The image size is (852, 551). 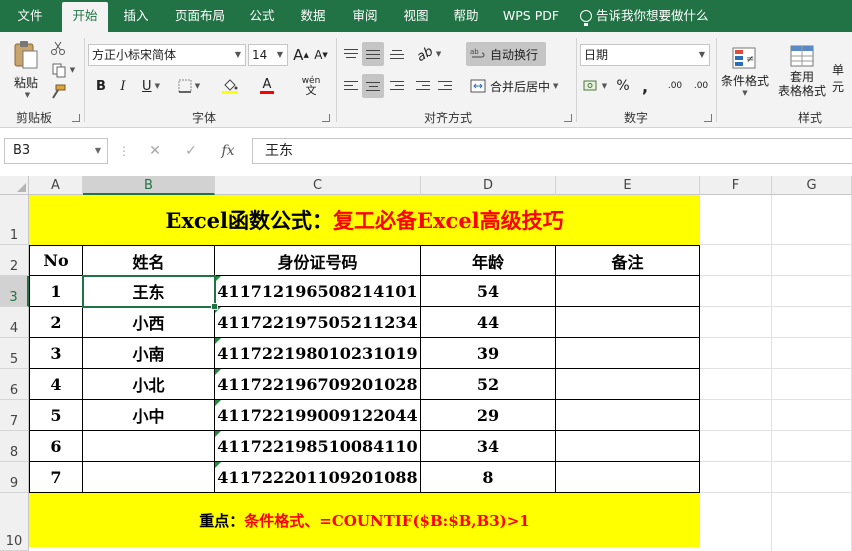 I want to click on number-launcher-icon, so click(x=708, y=118).